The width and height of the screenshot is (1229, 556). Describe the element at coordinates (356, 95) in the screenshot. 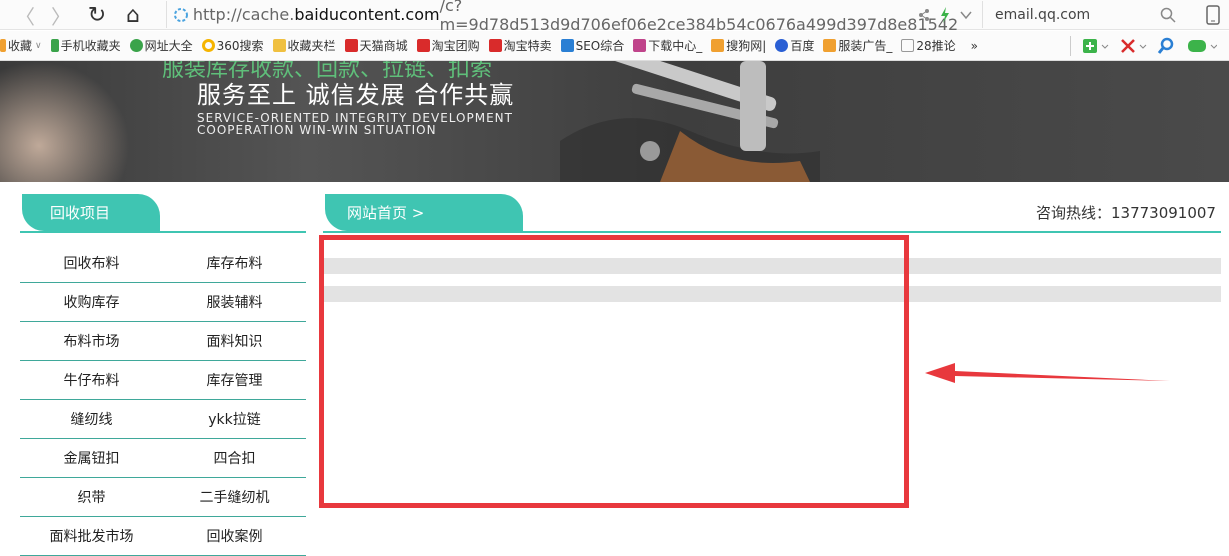

I see `banner-slogan: 服务至上 诚信发展 合作共赢` at that location.